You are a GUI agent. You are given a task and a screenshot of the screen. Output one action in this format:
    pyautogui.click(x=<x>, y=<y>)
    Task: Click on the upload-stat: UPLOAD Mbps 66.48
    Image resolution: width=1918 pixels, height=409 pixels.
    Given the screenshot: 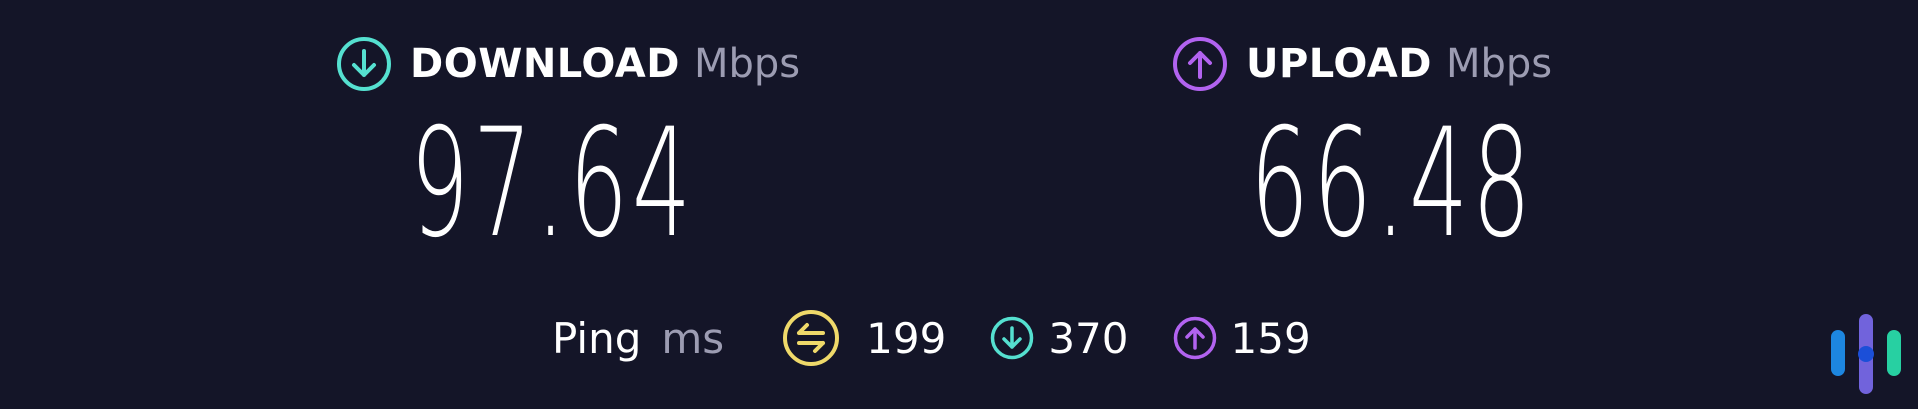 What is the action you would take?
    pyautogui.click(x=1362, y=149)
    